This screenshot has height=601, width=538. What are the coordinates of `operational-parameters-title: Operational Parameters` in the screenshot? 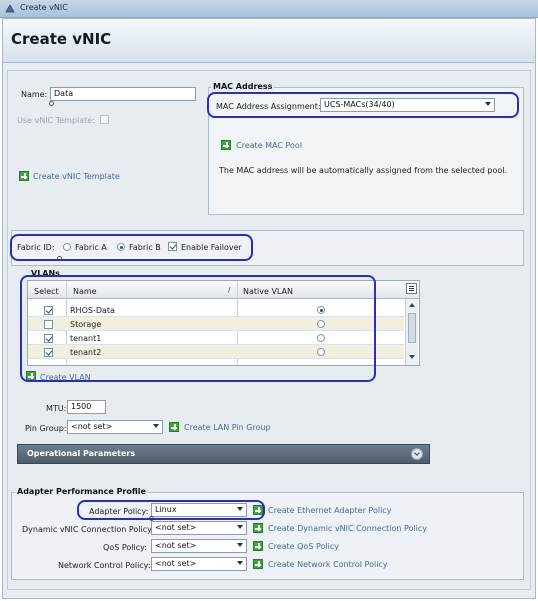 It's located at (81, 453).